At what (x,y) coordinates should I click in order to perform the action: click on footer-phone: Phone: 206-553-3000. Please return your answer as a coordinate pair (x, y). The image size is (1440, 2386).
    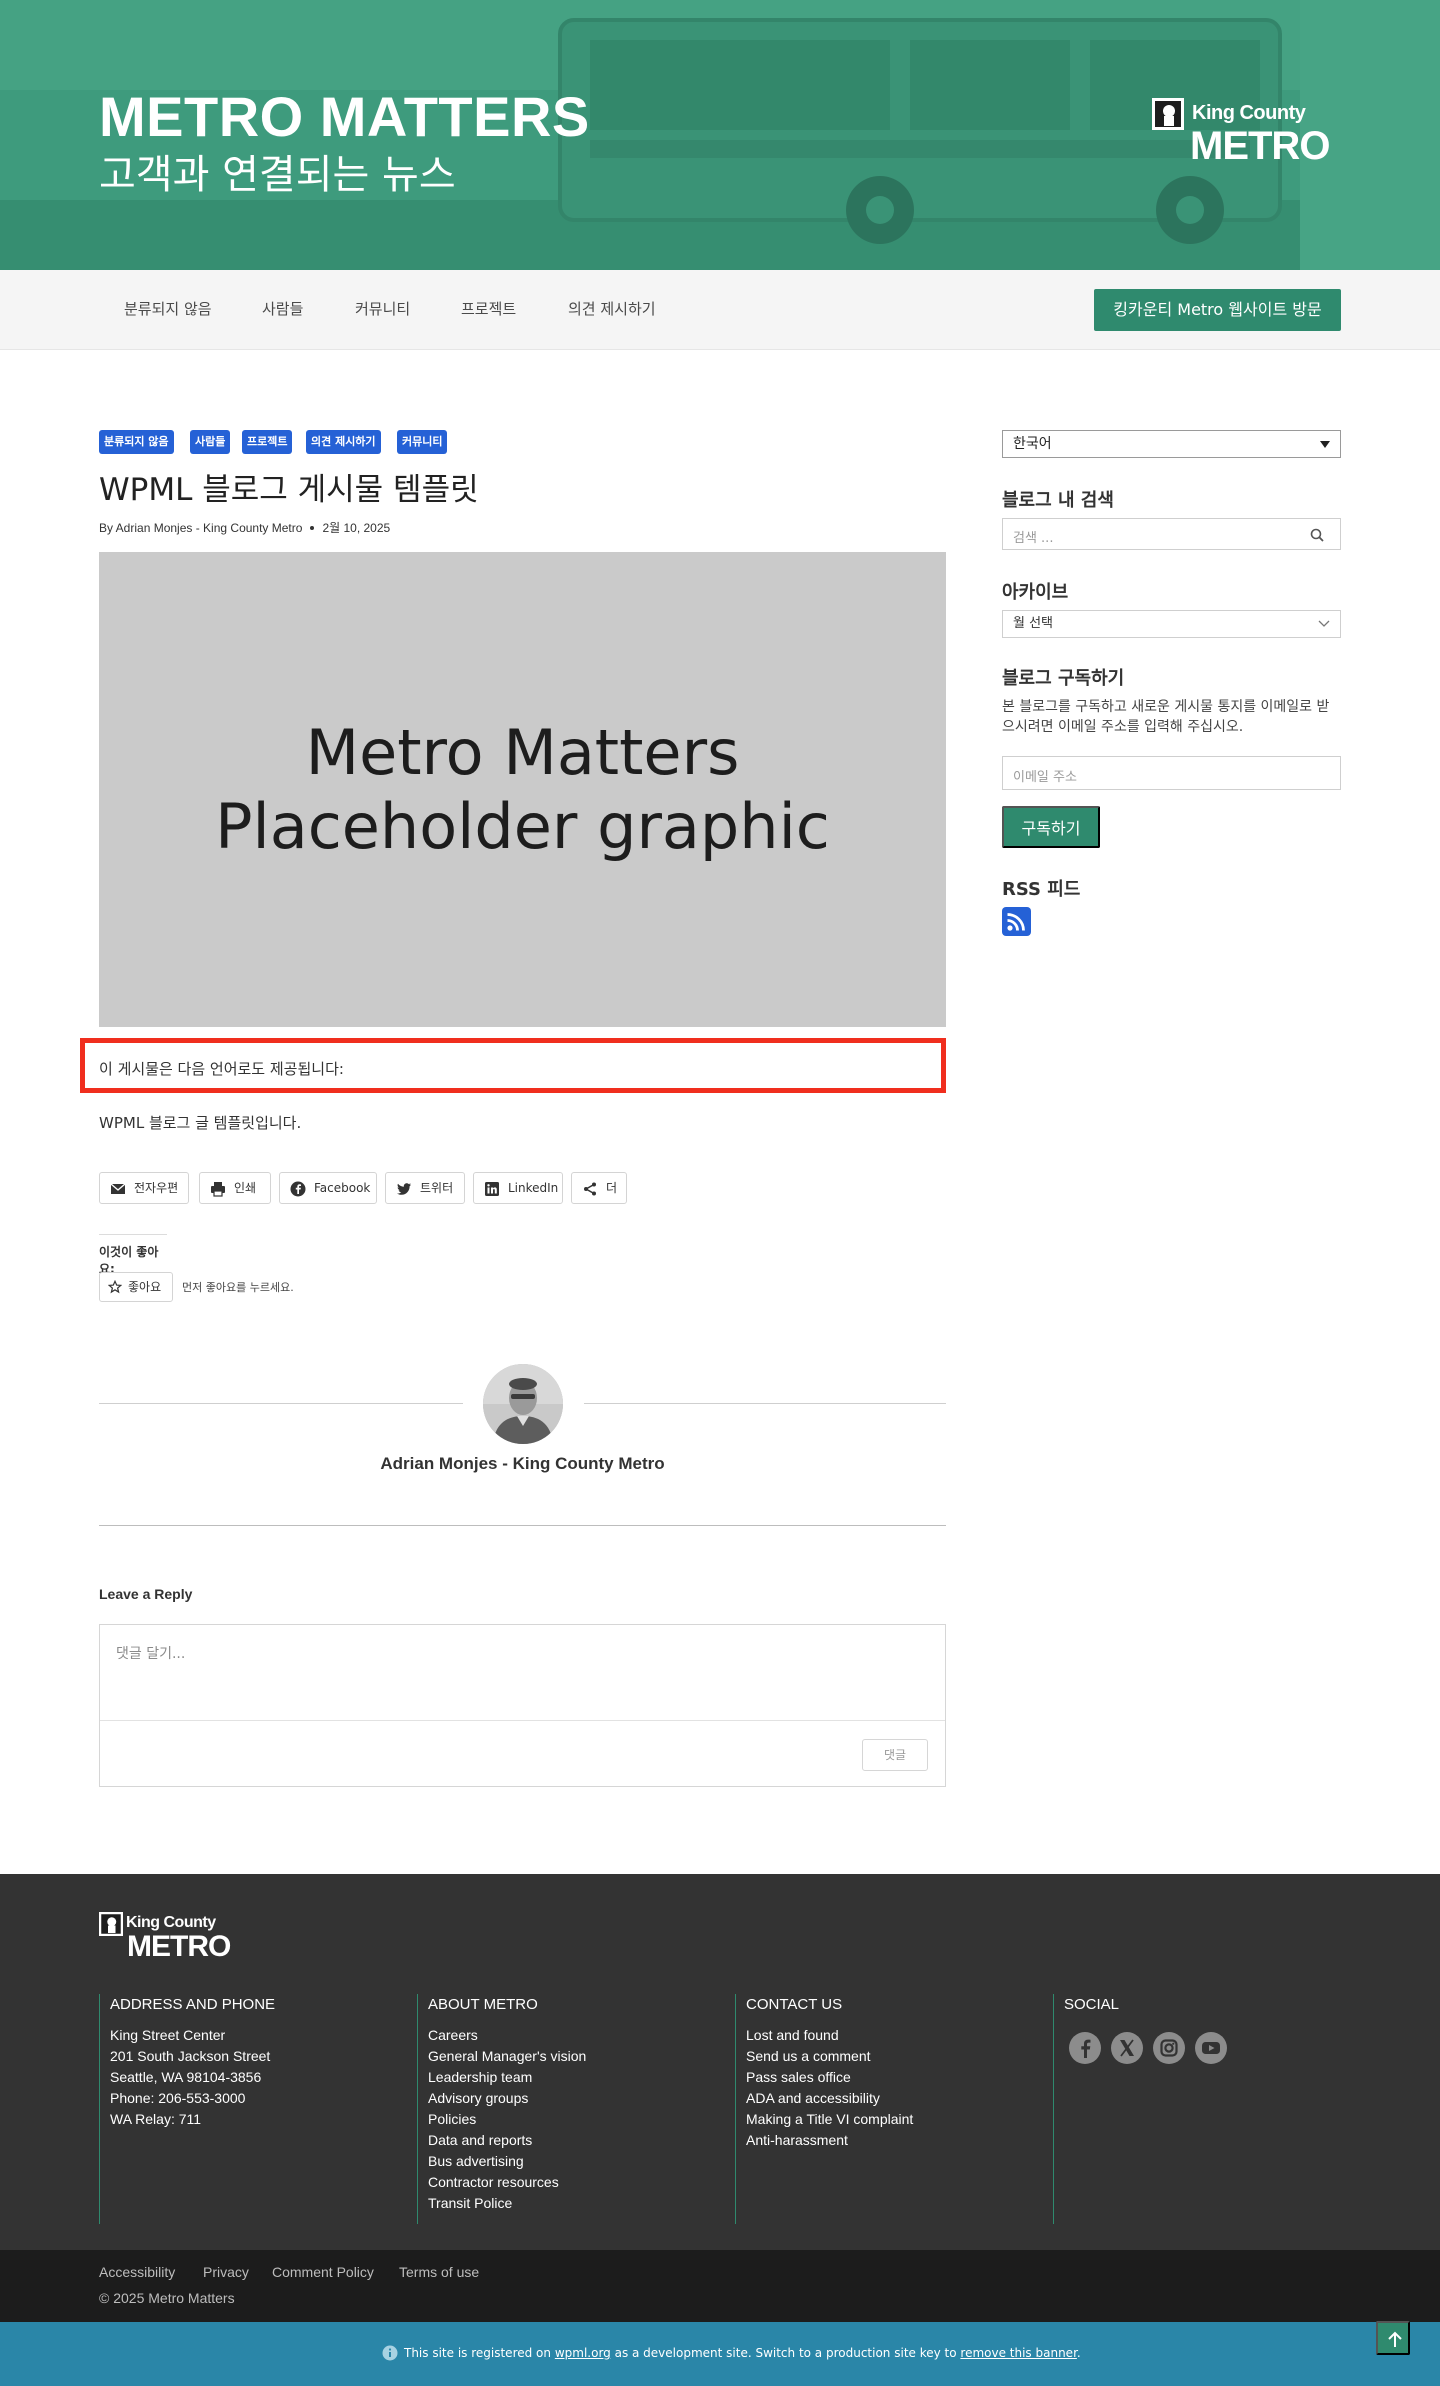
    Looking at the image, I should click on (178, 2098).